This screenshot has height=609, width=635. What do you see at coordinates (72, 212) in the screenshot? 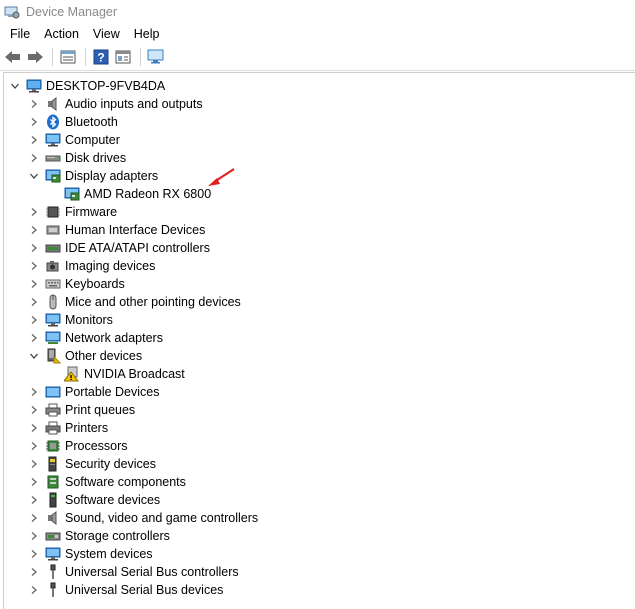
I see `category-firmware: Firmware` at bounding box center [72, 212].